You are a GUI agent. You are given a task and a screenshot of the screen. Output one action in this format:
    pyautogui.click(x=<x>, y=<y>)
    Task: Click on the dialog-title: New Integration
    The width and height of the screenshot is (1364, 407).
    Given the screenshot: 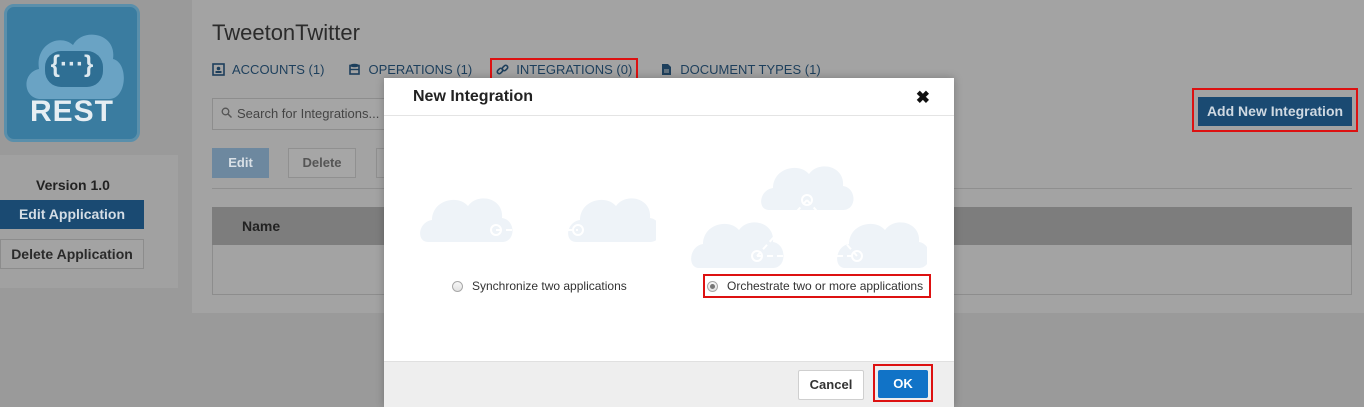 What is the action you would take?
    pyautogui.click(x=473, y=96)
    